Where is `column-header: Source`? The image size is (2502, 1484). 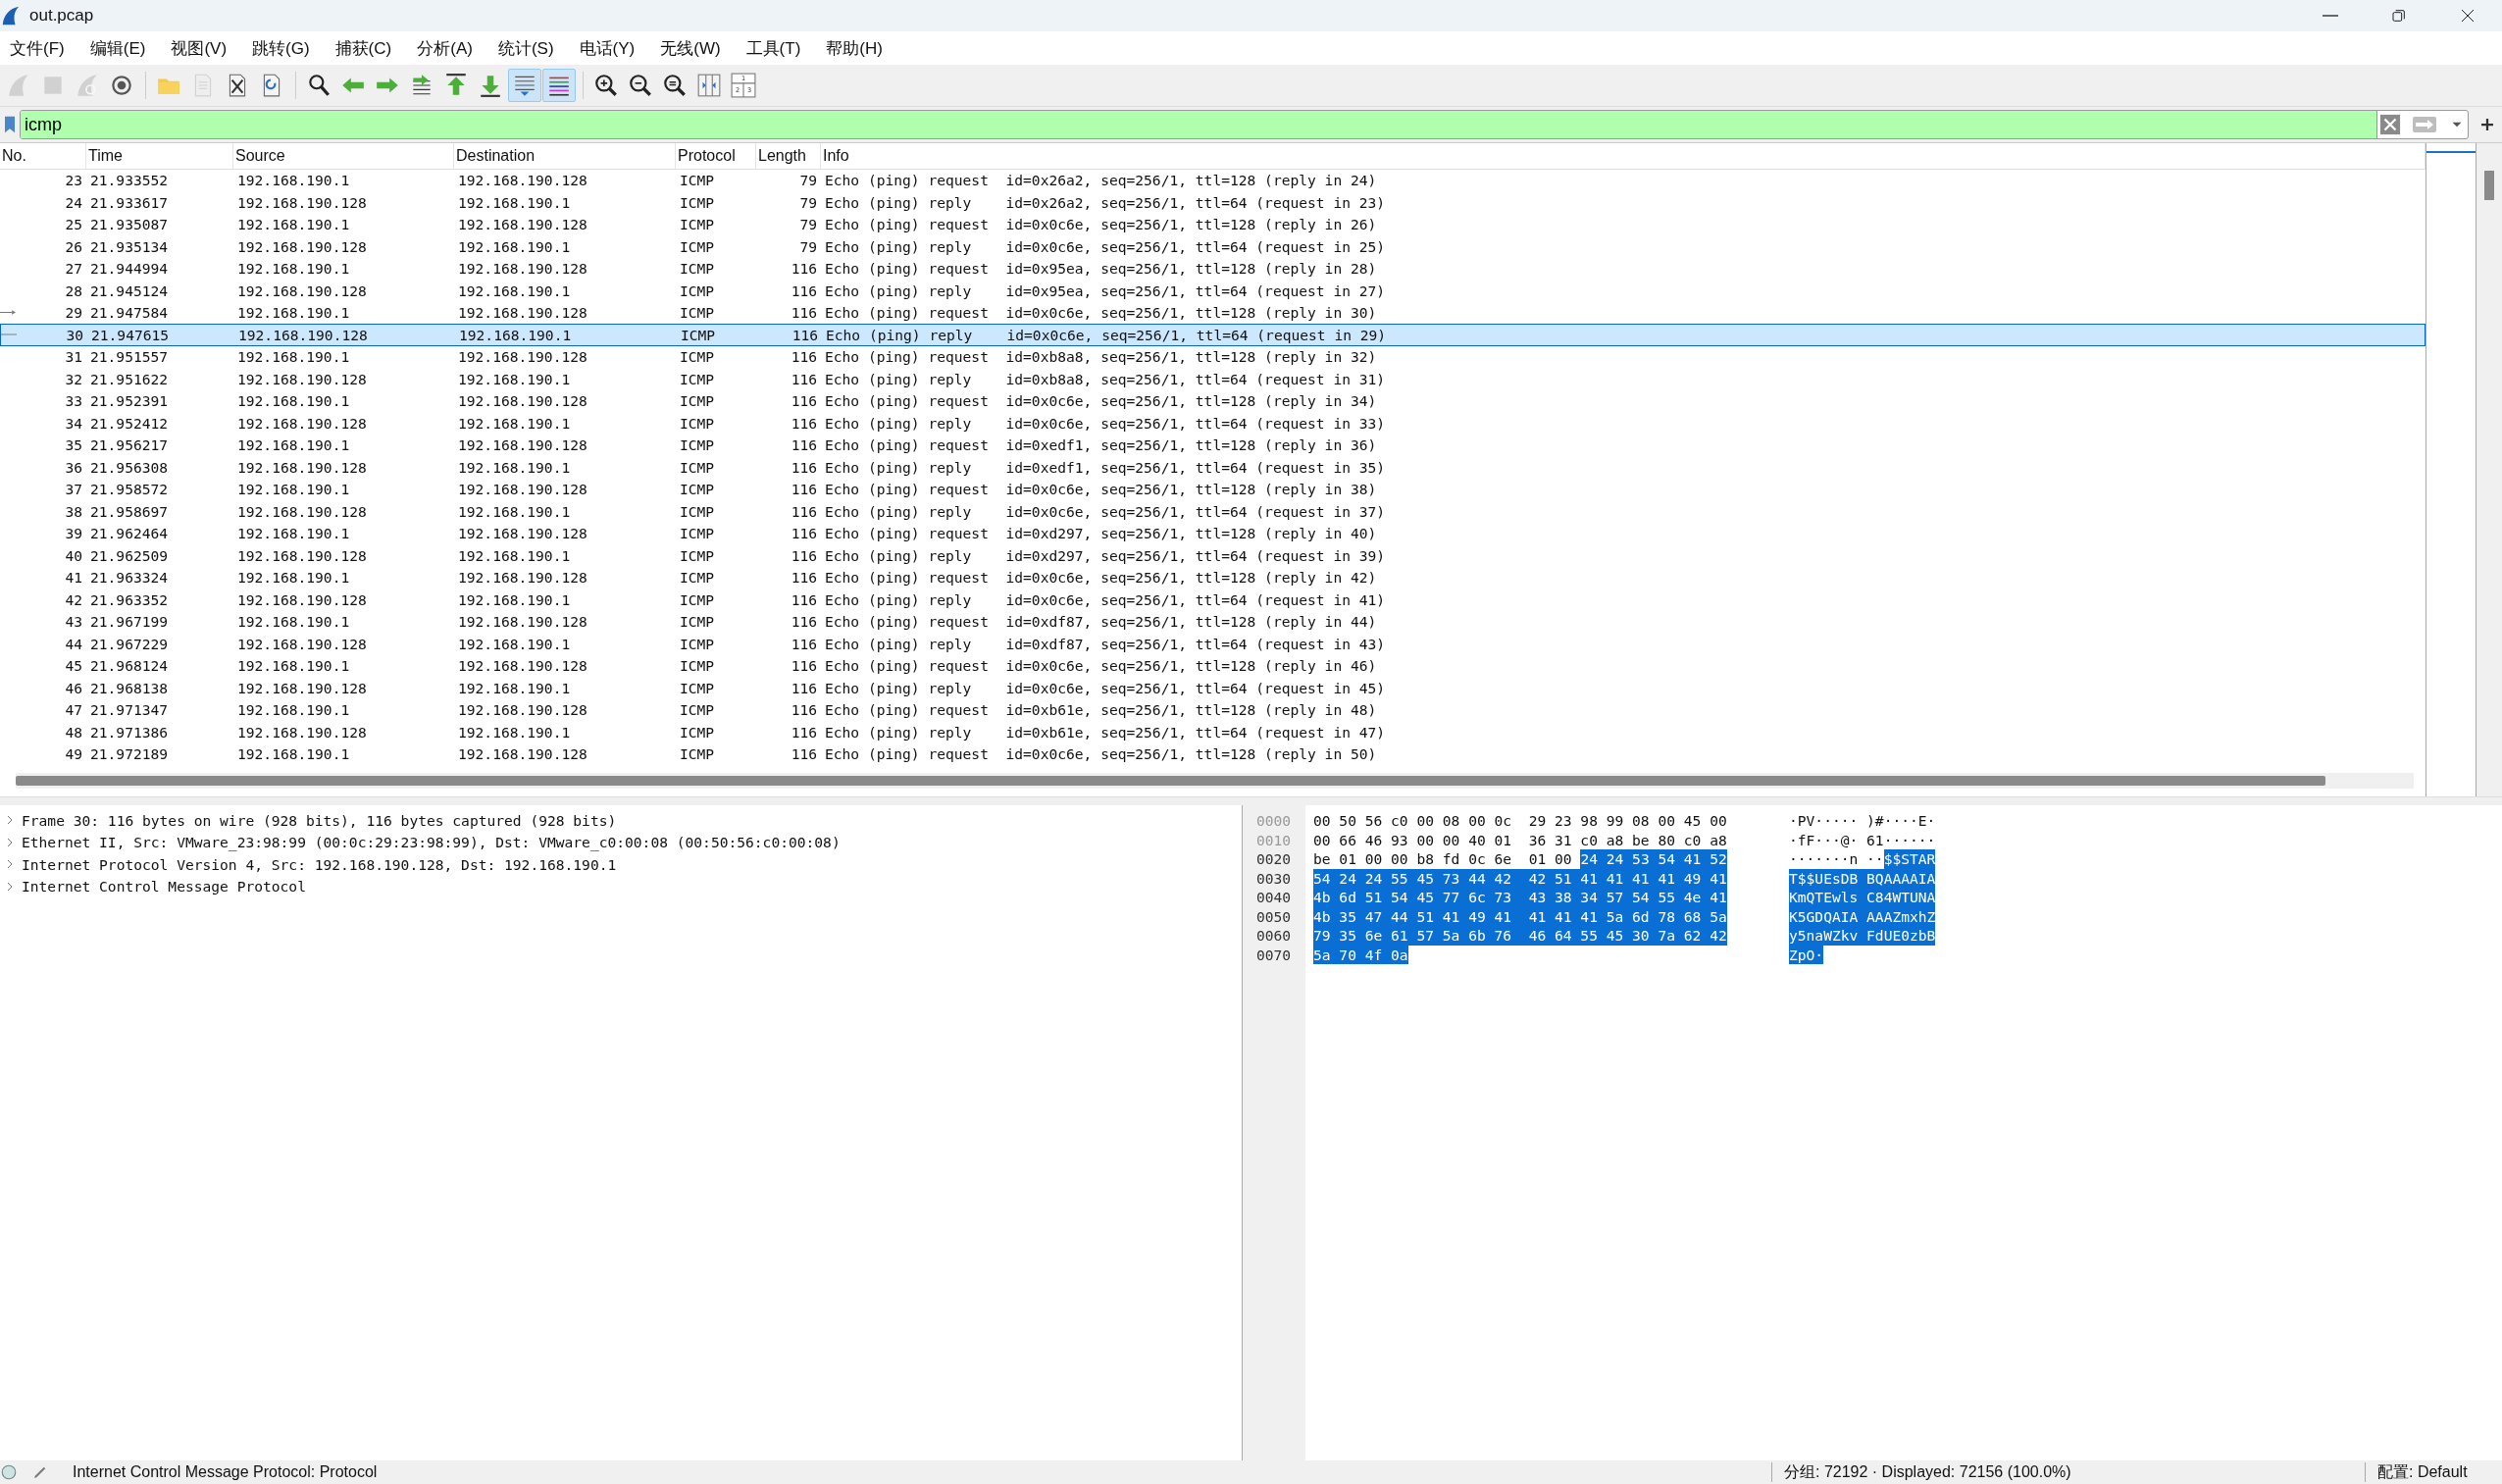
column-header: Source is located at coordinates (343, 156).